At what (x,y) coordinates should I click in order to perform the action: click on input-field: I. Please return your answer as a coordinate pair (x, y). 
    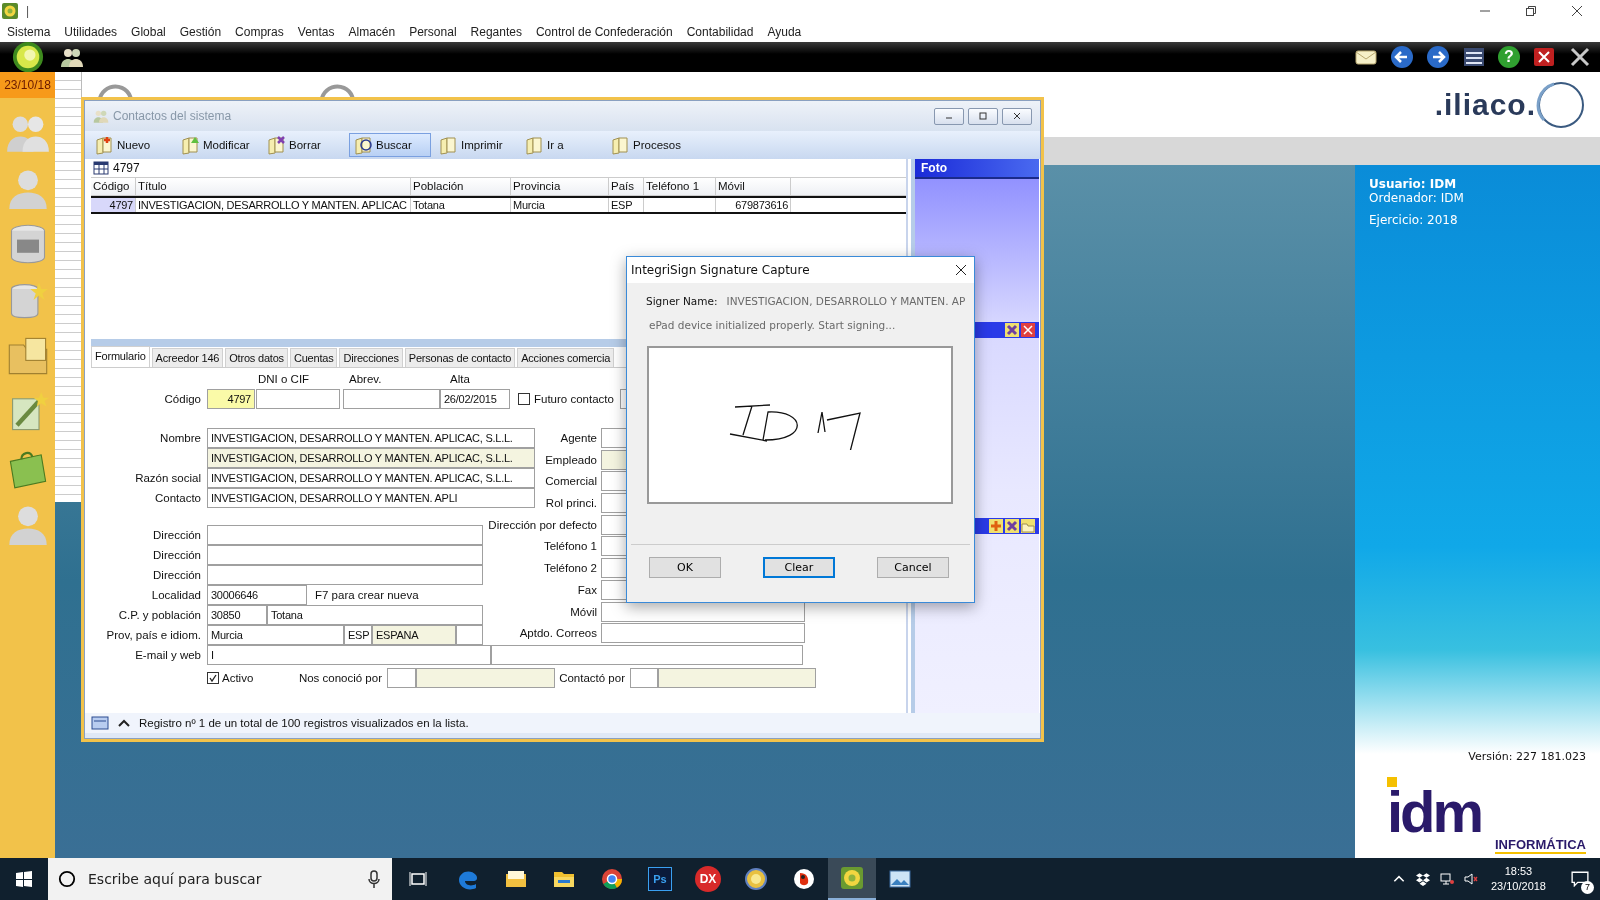
    Looking at the image, I should click on (349, 655).